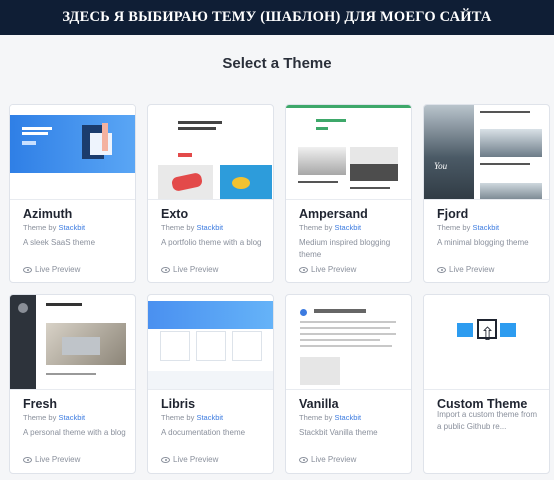 This screenshot has width=554, height=480. I want to click on theme-name: Fjord, so click(453, 214).